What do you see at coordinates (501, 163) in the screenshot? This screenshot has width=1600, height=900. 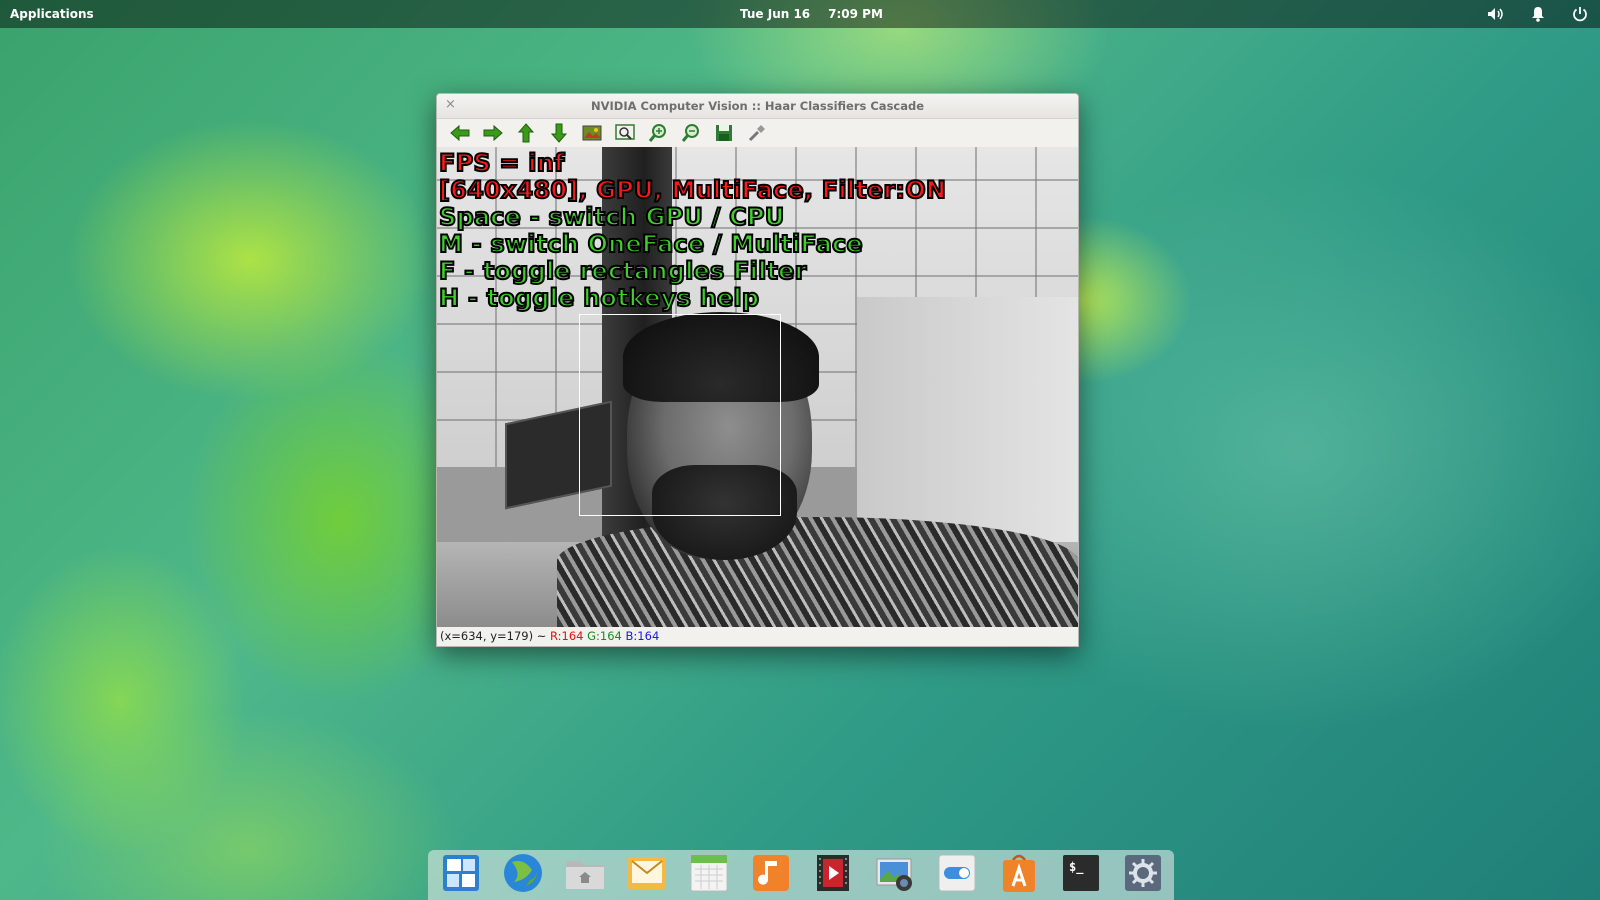 I see `fps-text: FPS = inf` at bounding box center [501, 163].